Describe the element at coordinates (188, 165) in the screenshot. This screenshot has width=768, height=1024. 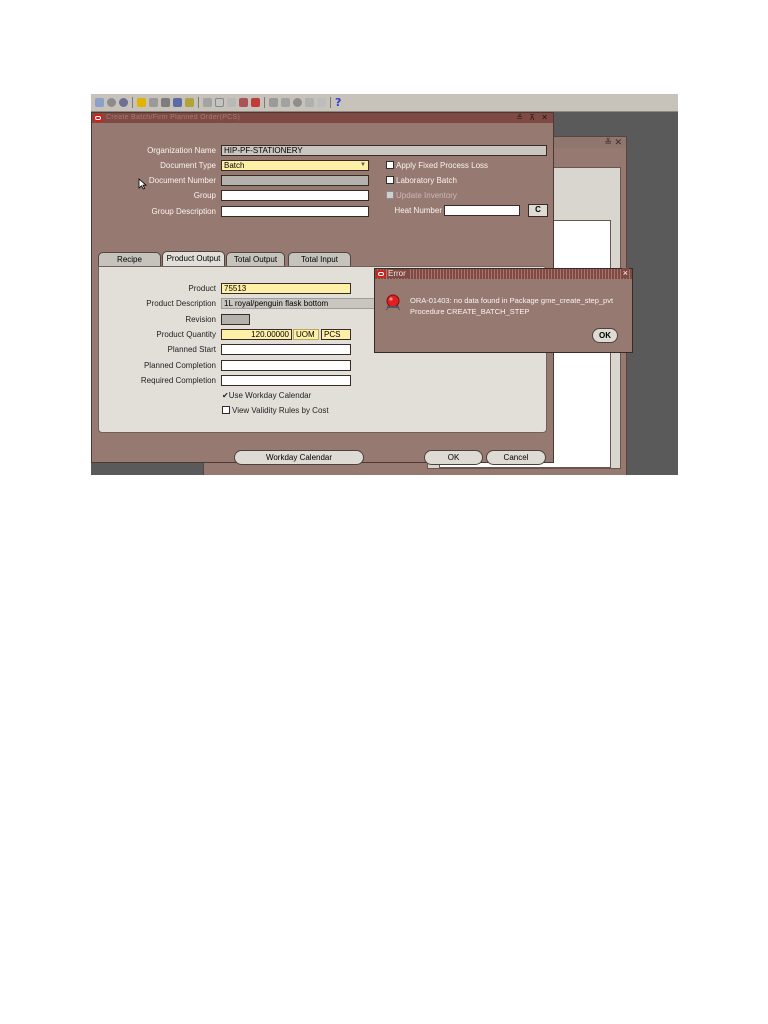
I see `document-type-label: Document Type` at that location.